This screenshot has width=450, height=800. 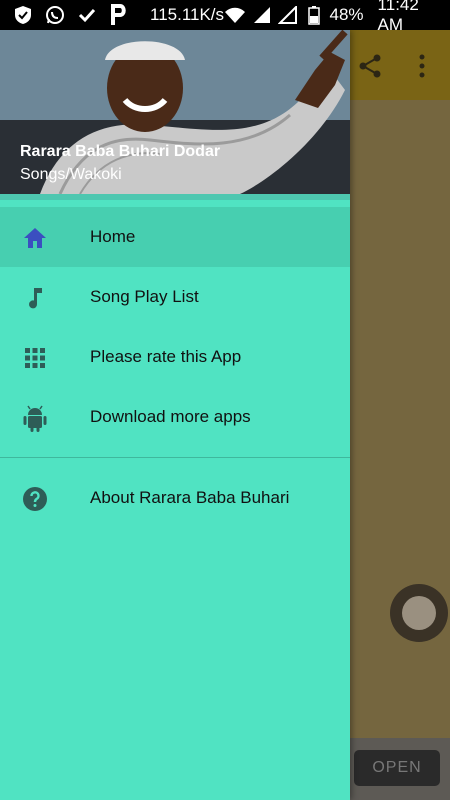 I want to click on menu-item-label: Song Play List, so click(x=144, y=296).